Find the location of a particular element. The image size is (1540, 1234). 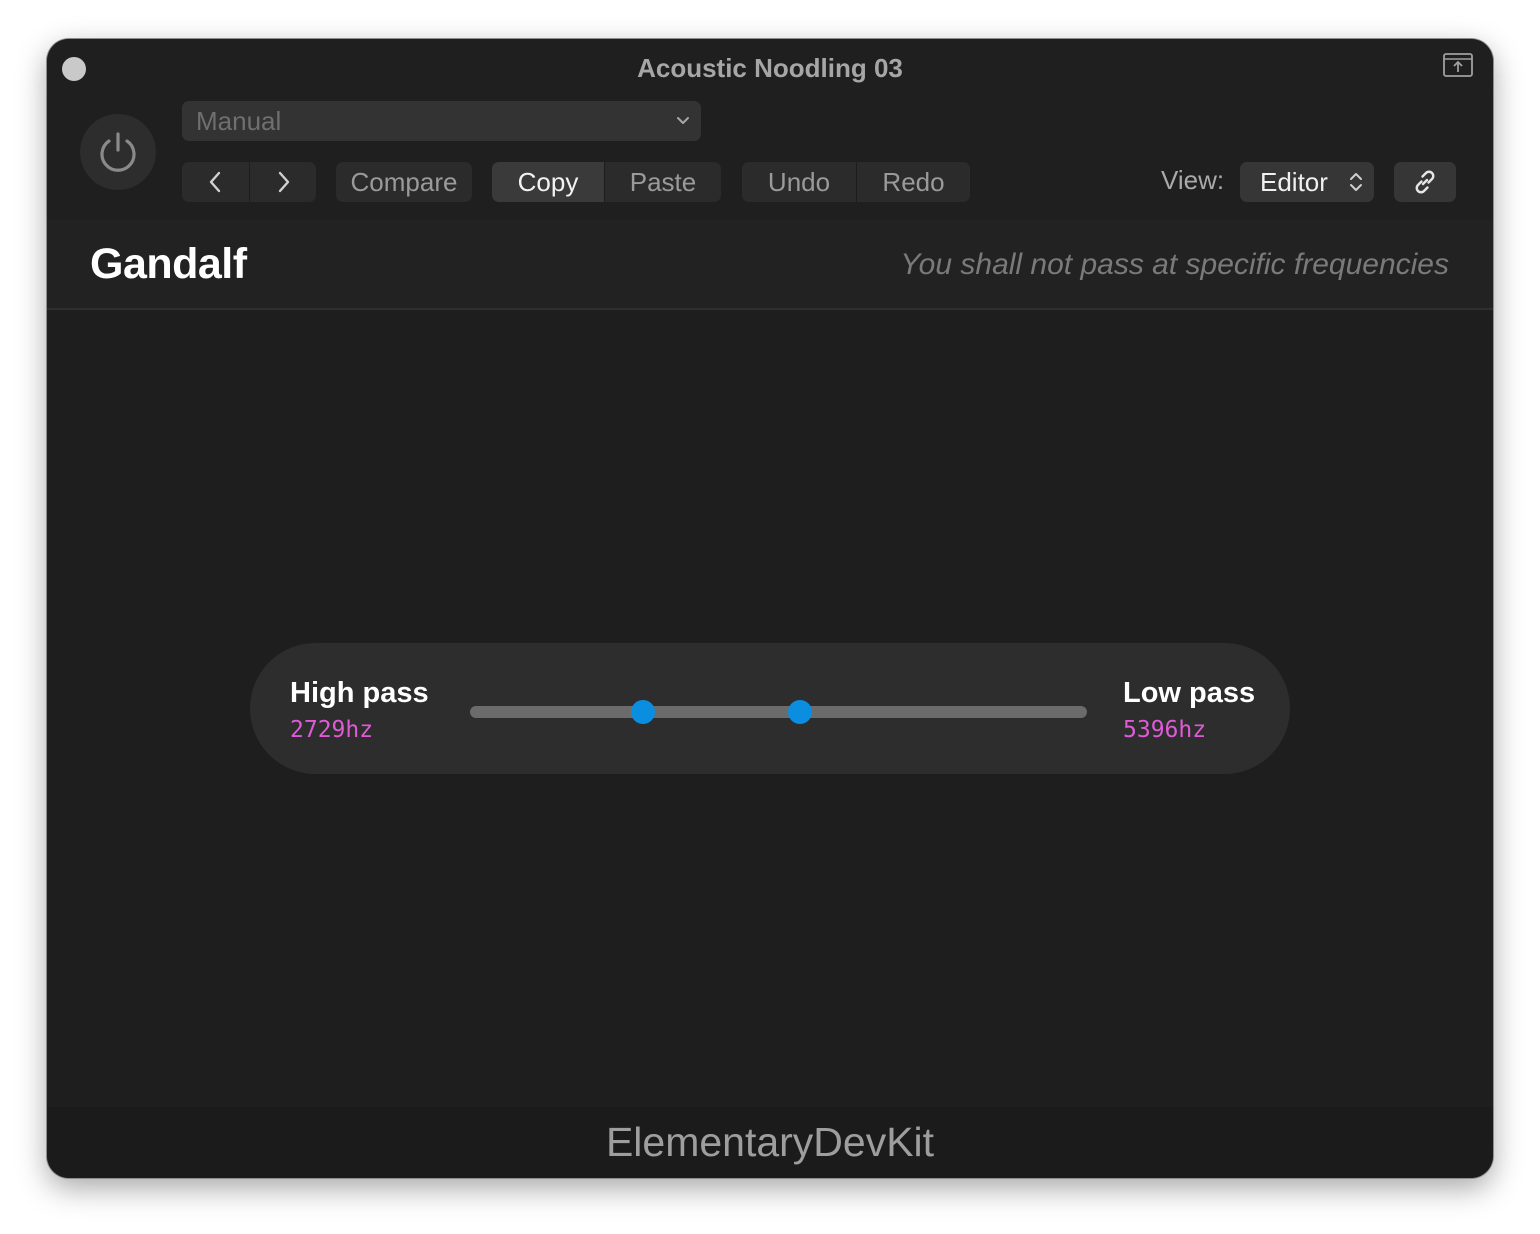

filter-panel: High pass 2729hz Low pass 5396hz is located at coordinates (770, 708).